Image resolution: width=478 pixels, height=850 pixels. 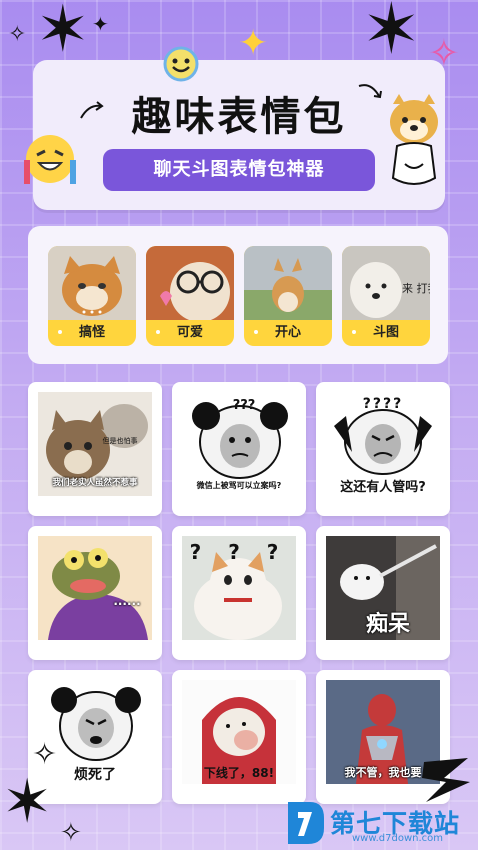 I want to click on category-funny: 搞怪, so click(x=92, y=296).